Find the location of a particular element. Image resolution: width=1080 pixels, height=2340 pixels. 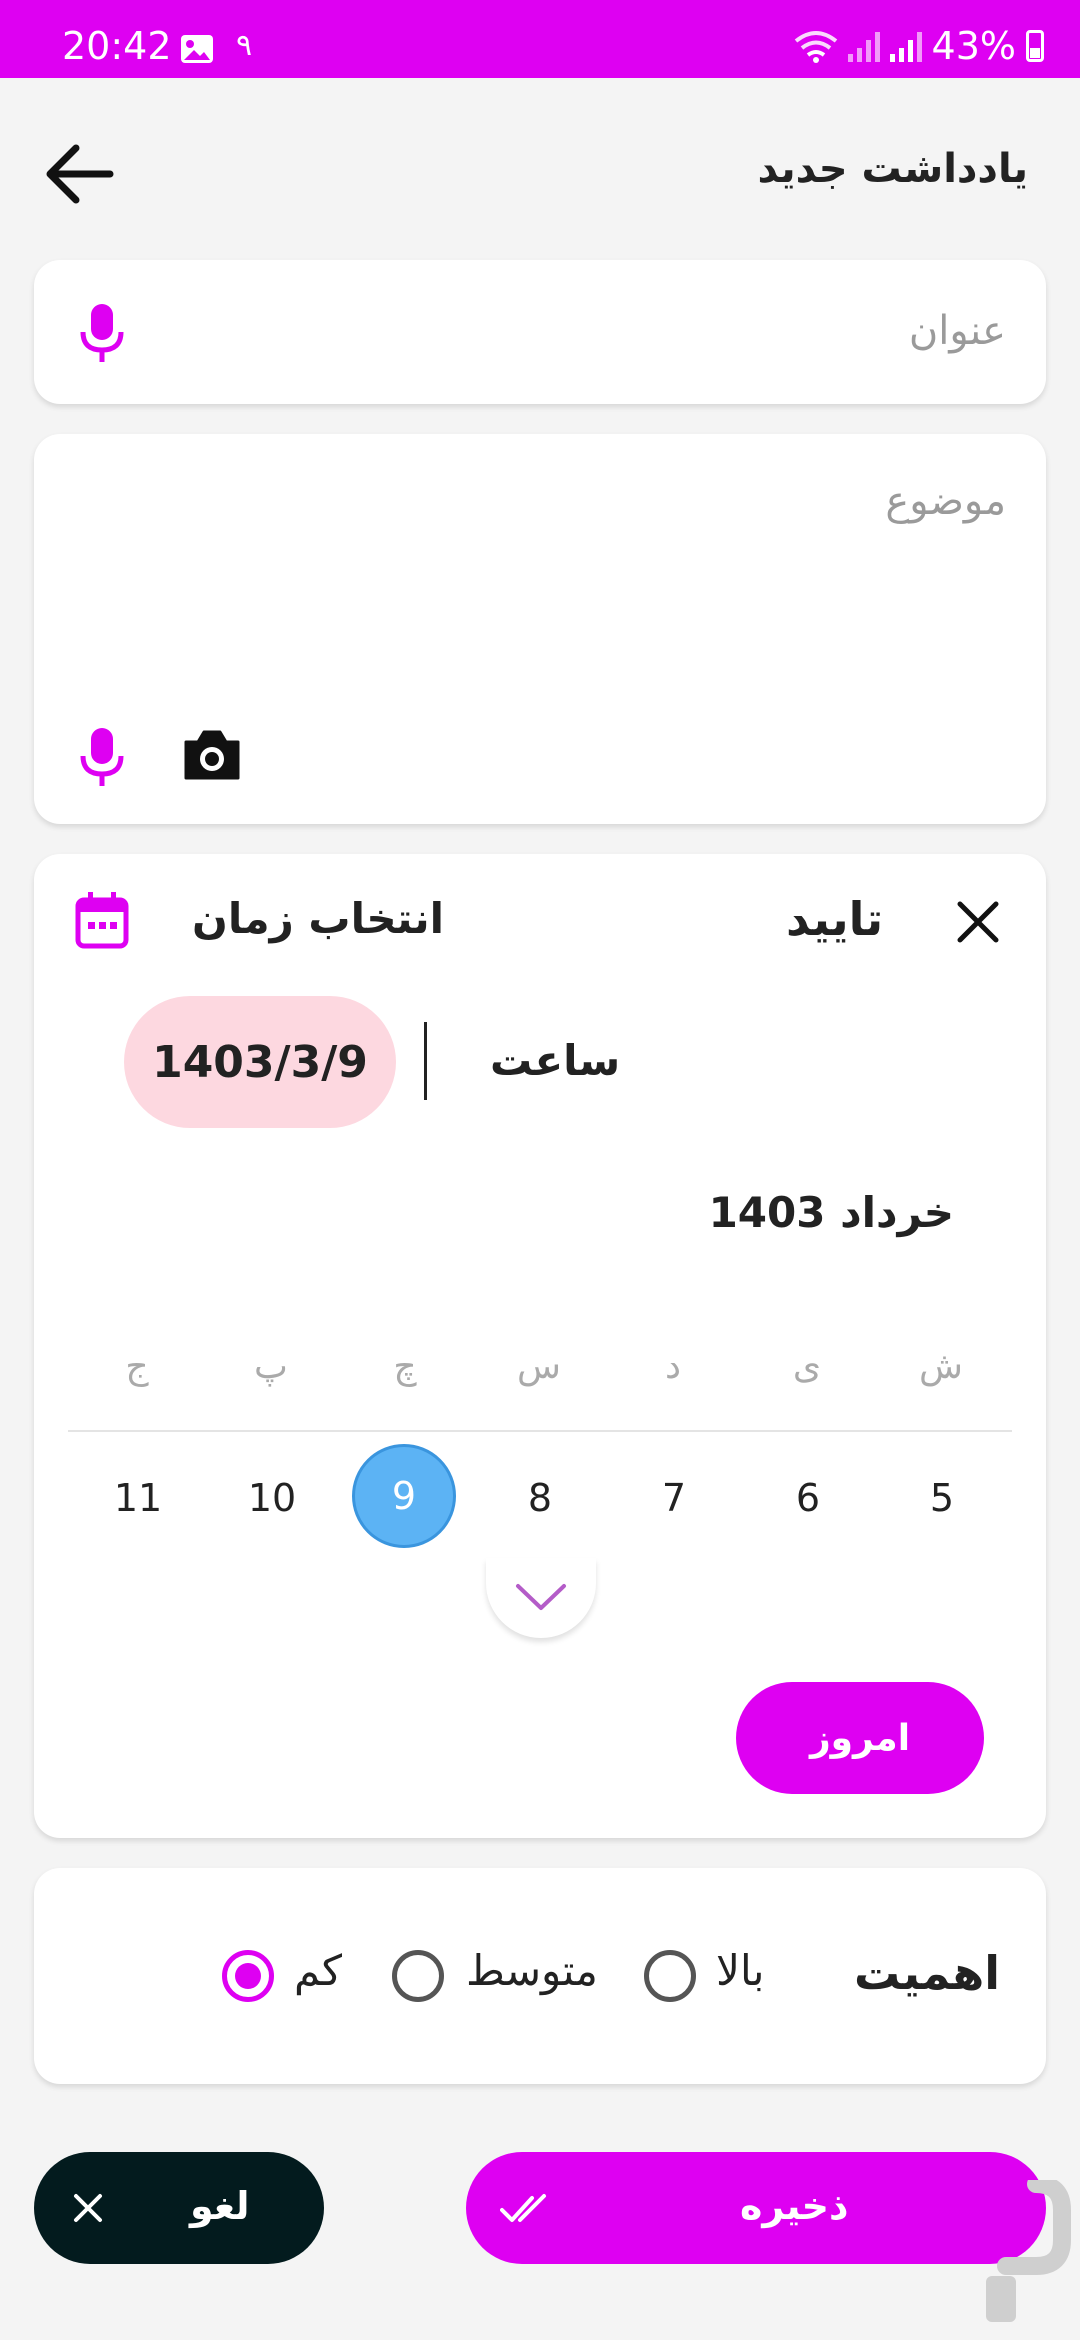

priority-label: اهمیت is located at coordinates (927, 1973).